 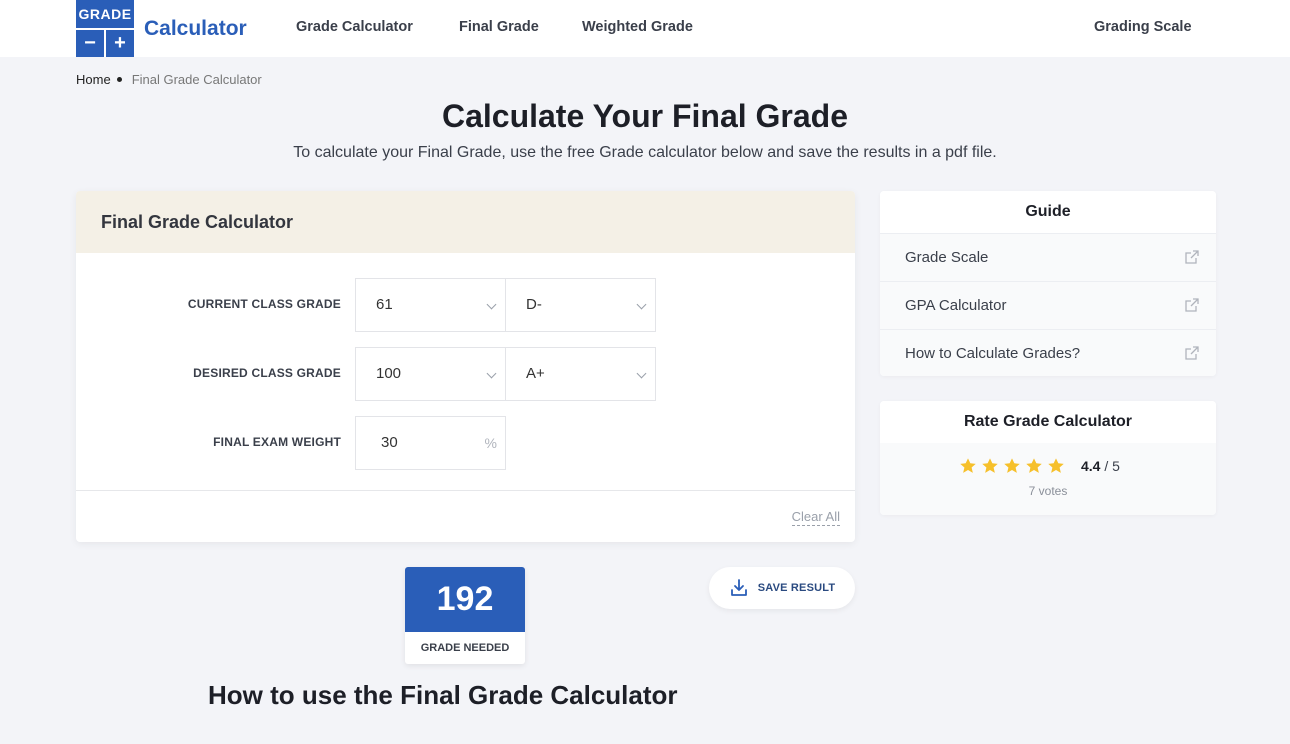 What do you see at coordinates (264, 304) in the screenshot?
I see `current-grade-label: CURRENT CLASS GRADE` at bounding box center [264, 304].